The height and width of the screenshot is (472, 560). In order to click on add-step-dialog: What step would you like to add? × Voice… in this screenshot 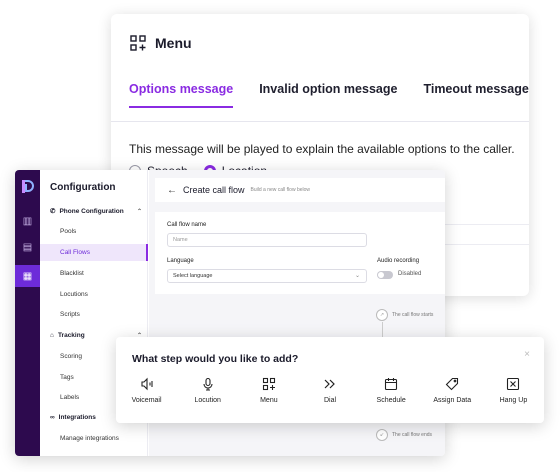, I will do `click(330, 380)`.